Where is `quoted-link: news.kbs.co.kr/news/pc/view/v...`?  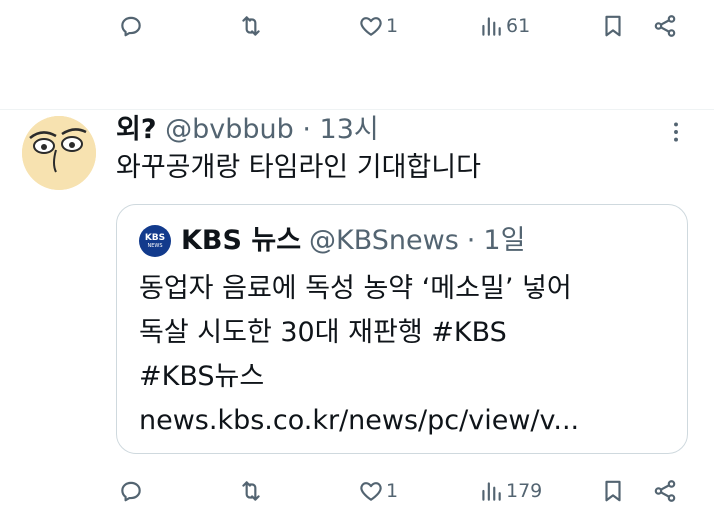 quoted-link: news.kbs.co.kr/news/pc/view/v... is located at coordinates (404, 421).